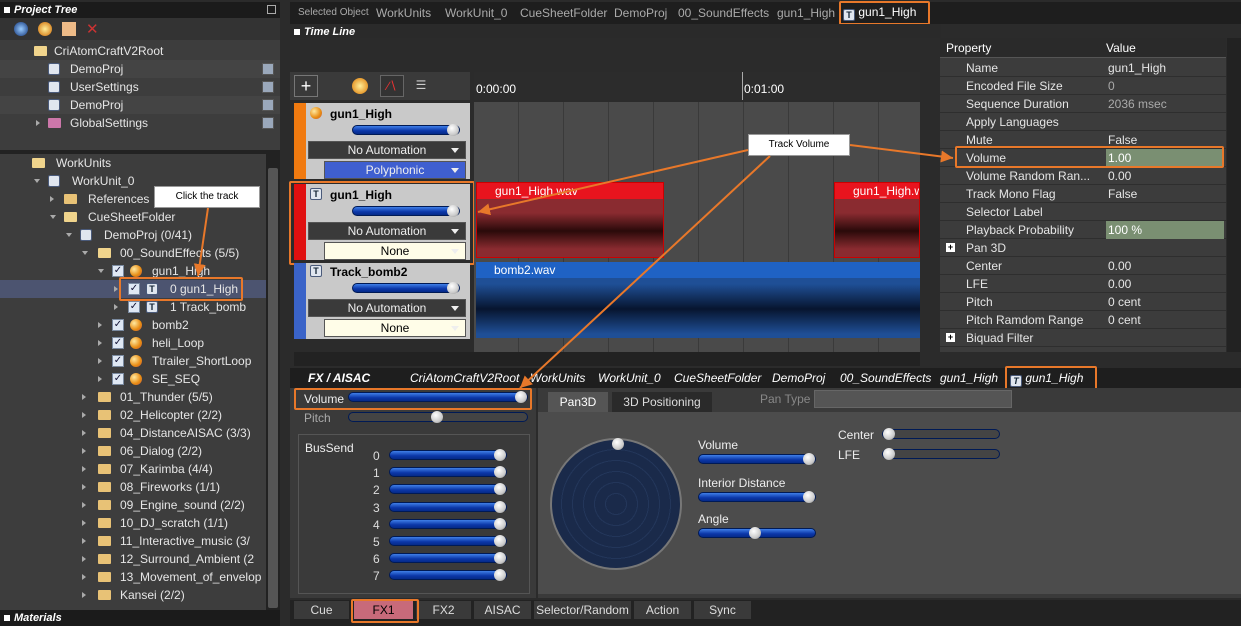 This screenshot has height=626, width=1241. I want to click on prop-row: + Biquad Filter, so click(1083, 338).